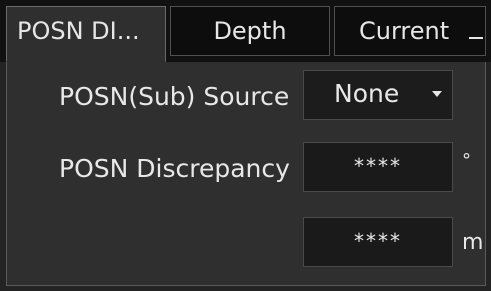  What do you see at coordinates (174, 96) in the screenshot?
I see `posn-source-label: POSN(Sub) Source` at bounding box center [174, 96].